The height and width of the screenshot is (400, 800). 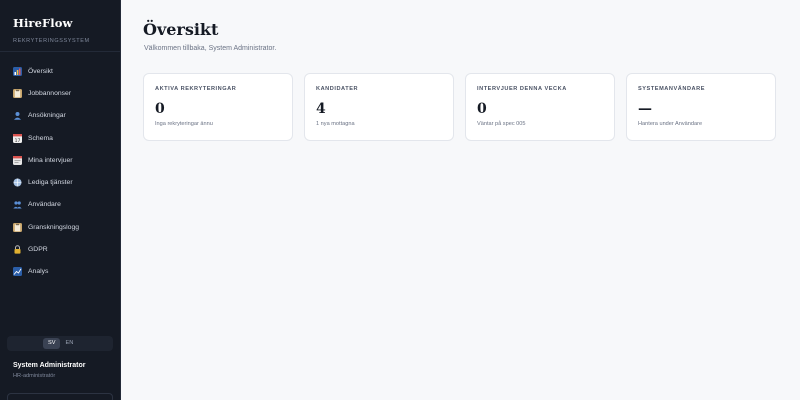 What do you see at coordinates (50, 183) in the screenshot?
I see `sidebar-item-label: Lediga tjänster` at bounding box center [50, 183].